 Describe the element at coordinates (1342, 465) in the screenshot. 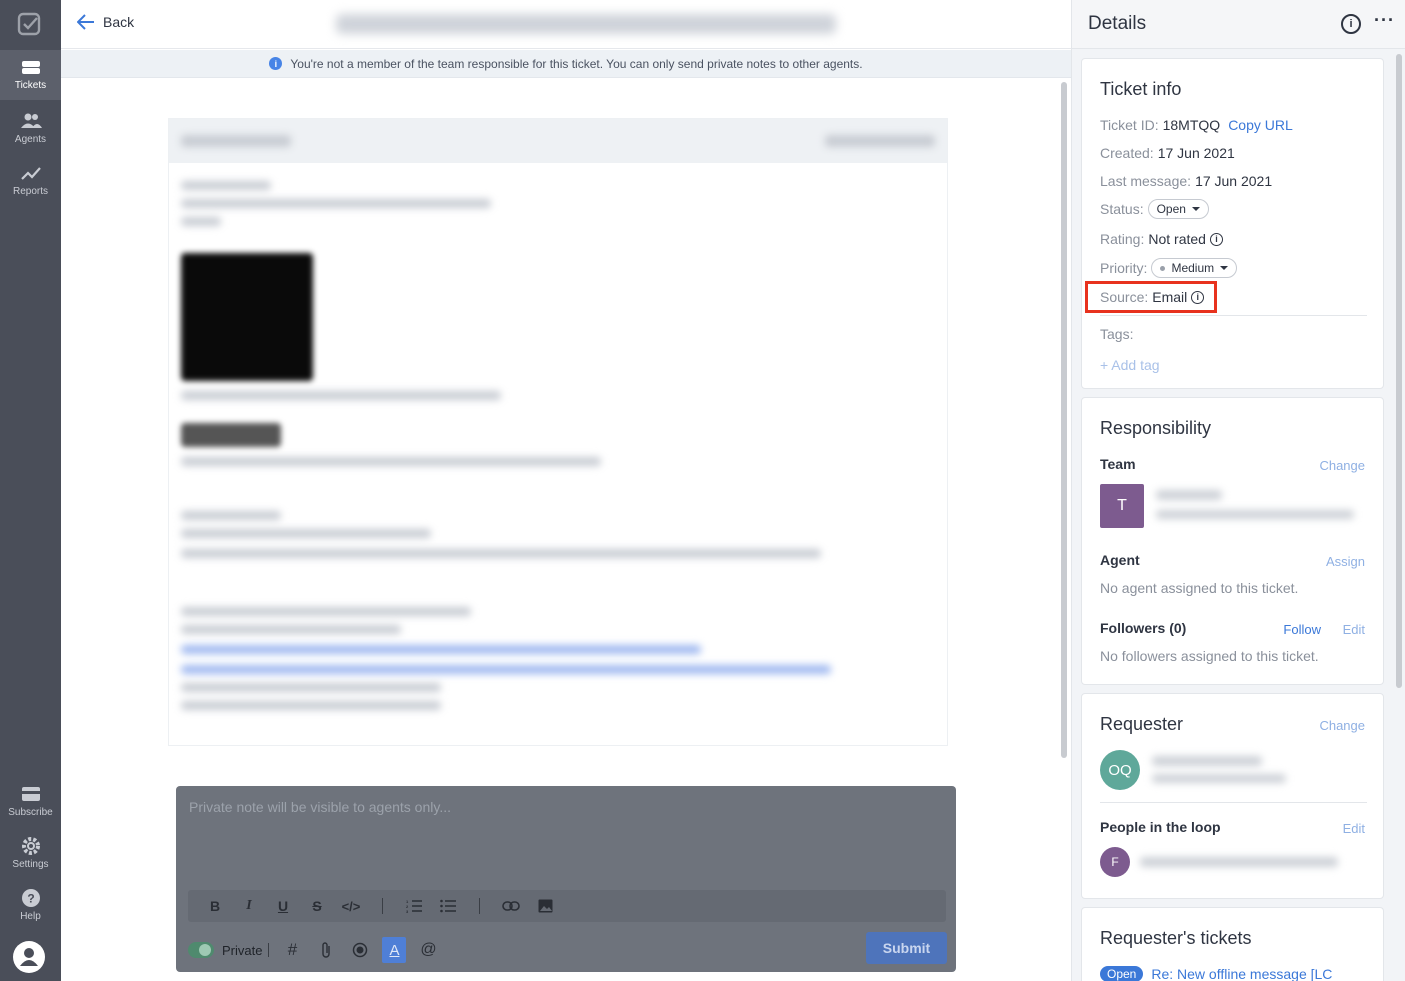

I see `team-change-link: Change` at that location.